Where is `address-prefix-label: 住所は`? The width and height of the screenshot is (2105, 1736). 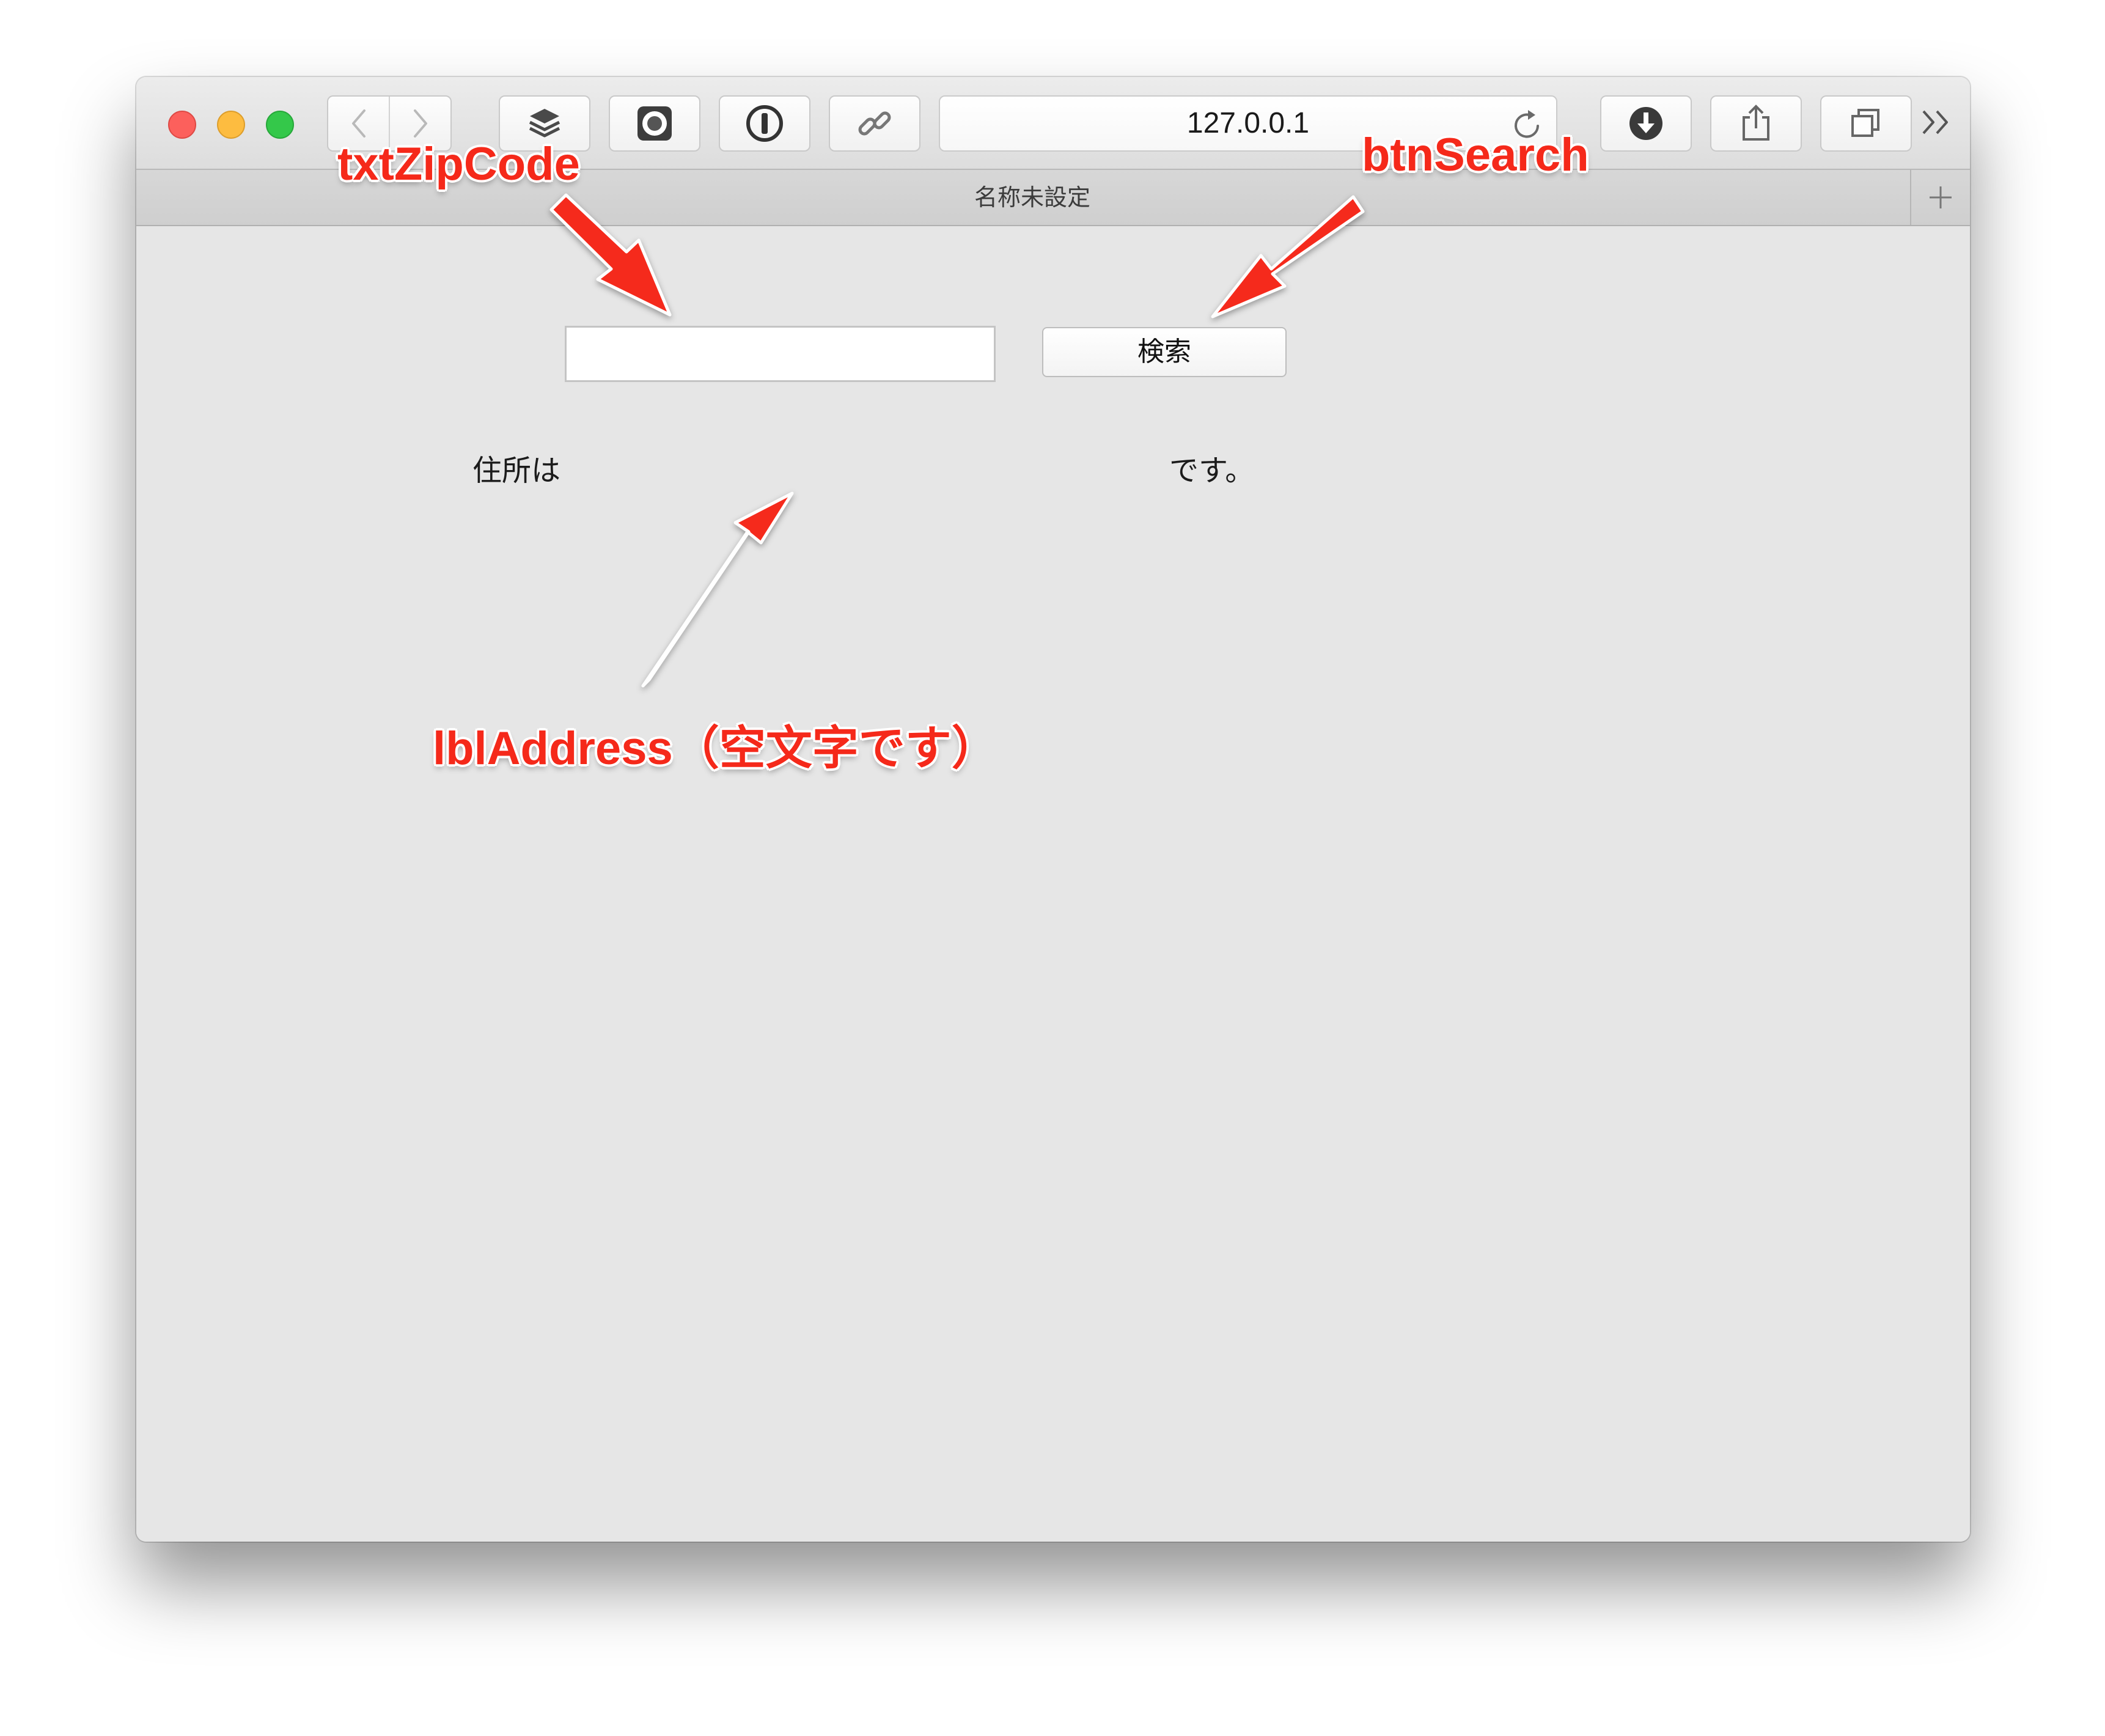 address-prefix-label: 住所は is located at coordinates (516, 471).